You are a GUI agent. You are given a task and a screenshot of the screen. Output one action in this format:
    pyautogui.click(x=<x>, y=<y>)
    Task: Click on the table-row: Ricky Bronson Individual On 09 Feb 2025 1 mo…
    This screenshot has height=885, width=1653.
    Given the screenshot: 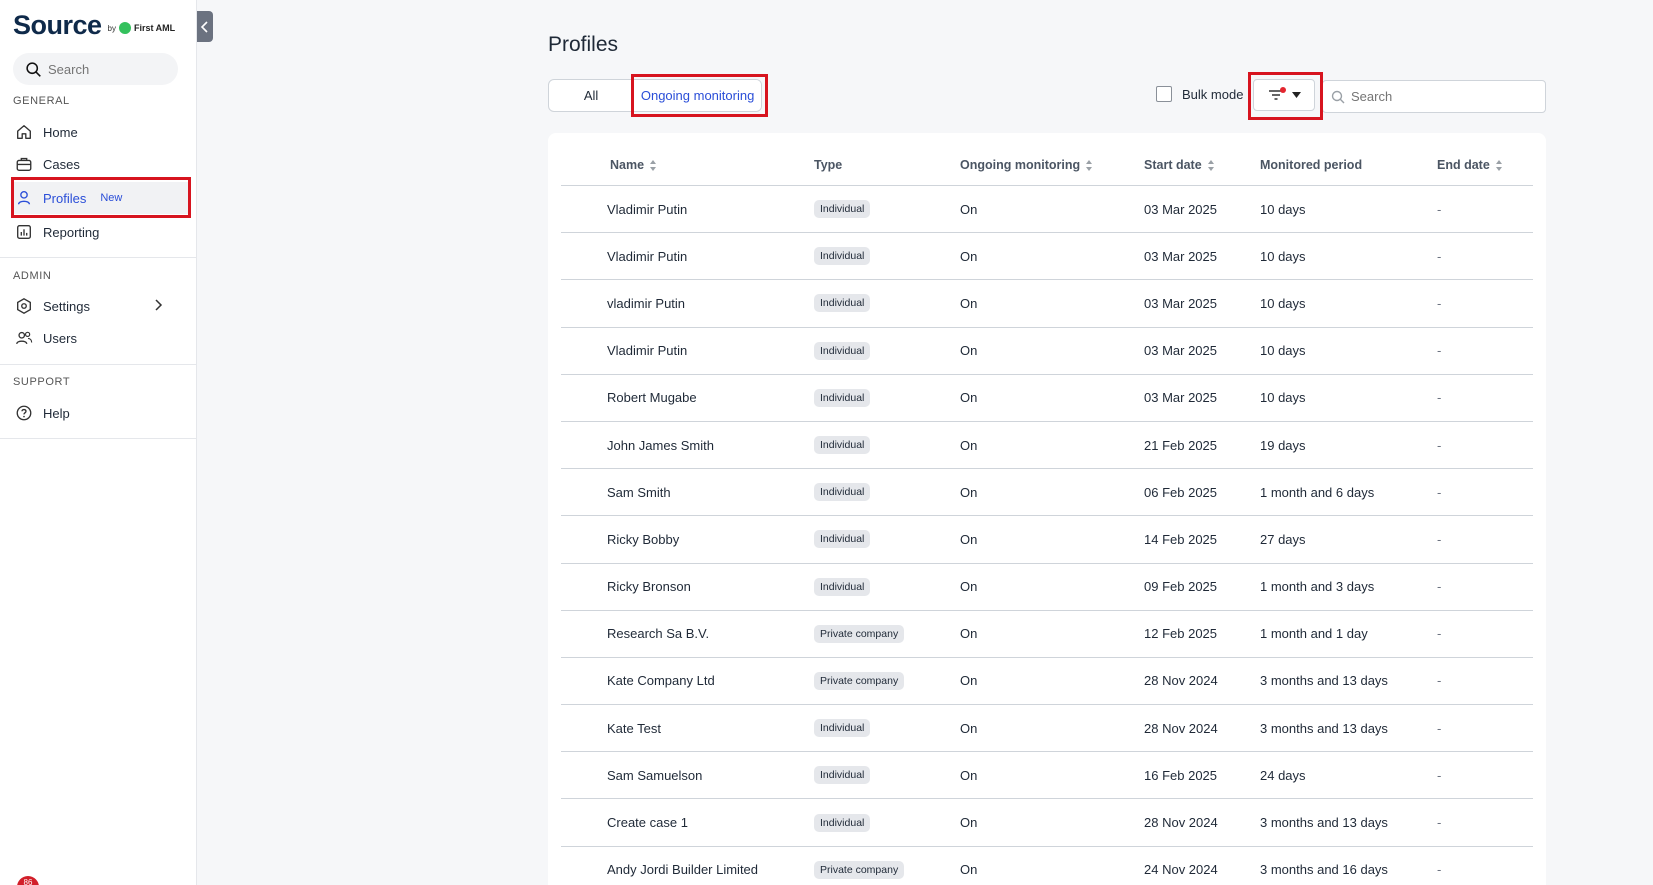 What is the action you would take?
    pyautogui.click(x=1047, y=587)
    